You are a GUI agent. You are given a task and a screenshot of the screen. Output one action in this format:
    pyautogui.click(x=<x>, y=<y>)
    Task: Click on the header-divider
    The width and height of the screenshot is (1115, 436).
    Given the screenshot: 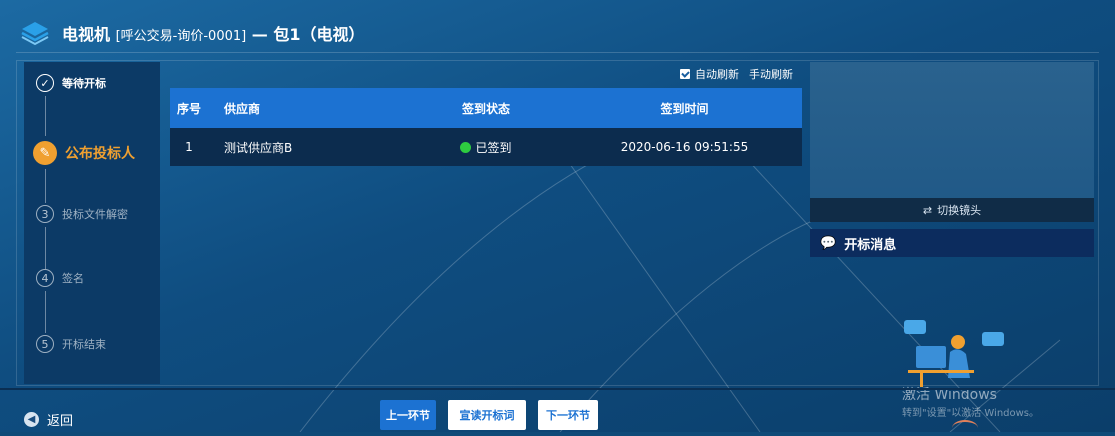 What is the action you would take?
    pyautogui.click(x=557, y=52)
    